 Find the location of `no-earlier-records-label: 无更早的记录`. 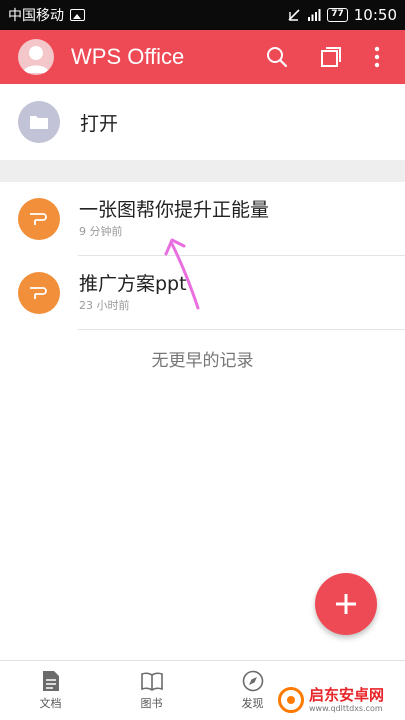

no-earlier-records-label: 无更早的记录 is located at coordinates (202, 361).